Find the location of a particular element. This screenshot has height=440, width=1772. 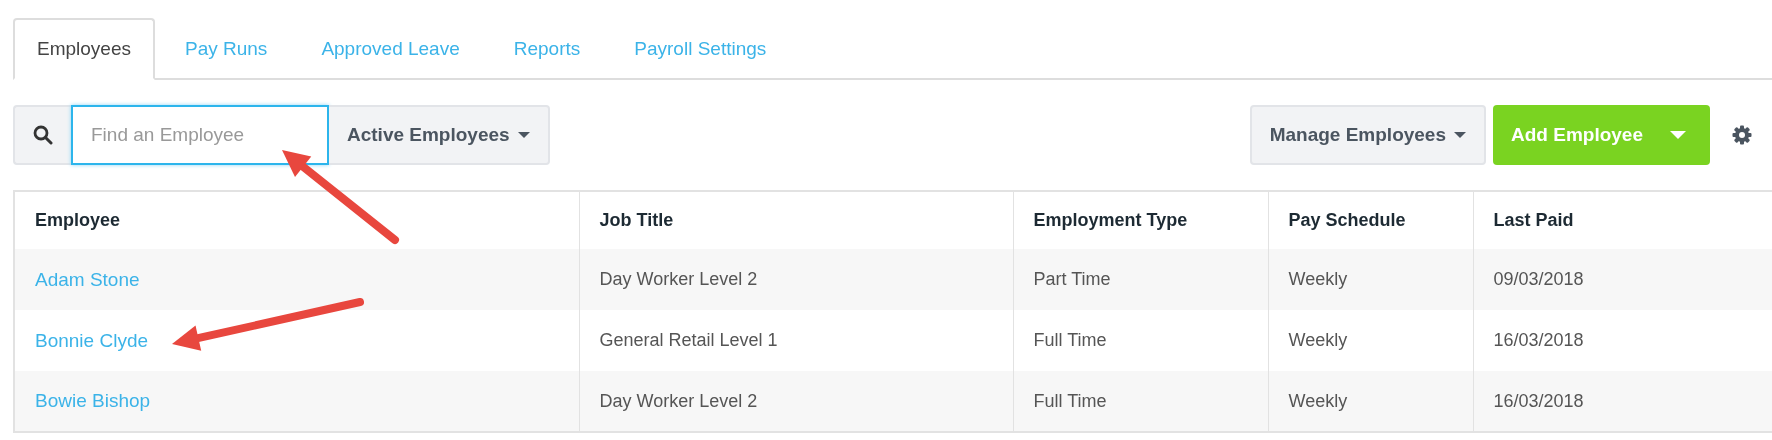

table-cell: 16/03/2018 is located at coordinates (1622, 401).